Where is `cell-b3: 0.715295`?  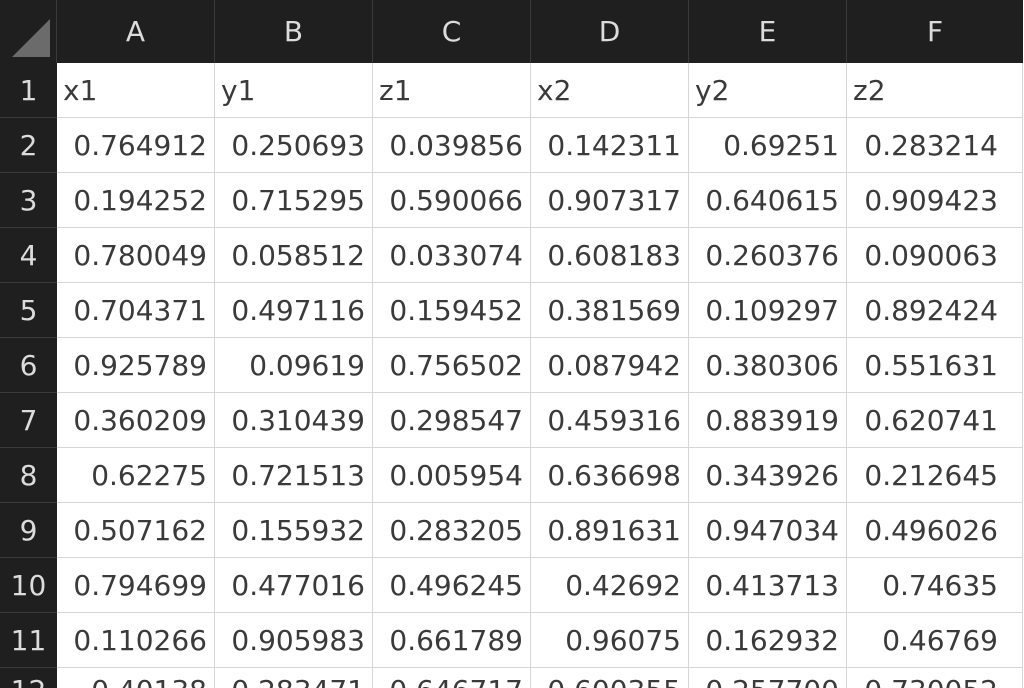
cell-b3: 0.715295 is located at coordinates (294, 200).